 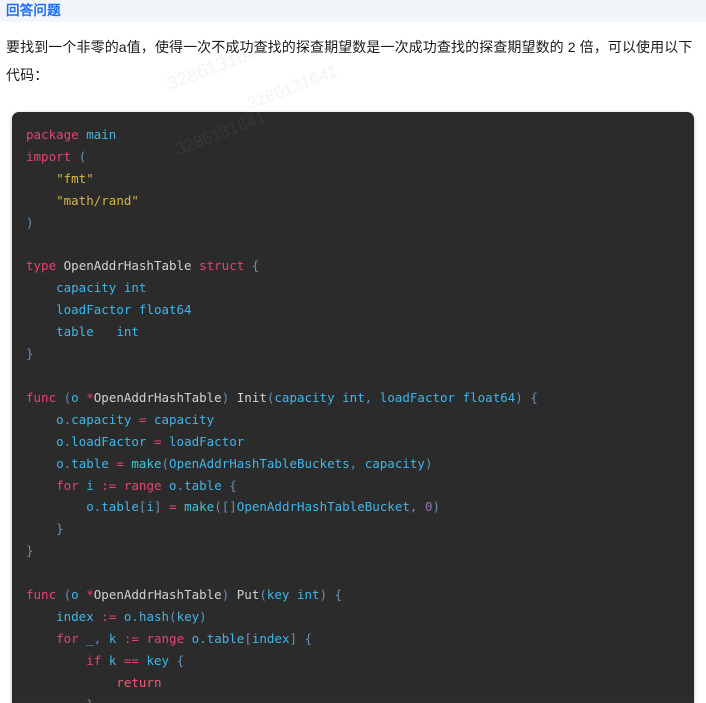 I want to click on page-title: 回答问题, so click(x=33, y=10).